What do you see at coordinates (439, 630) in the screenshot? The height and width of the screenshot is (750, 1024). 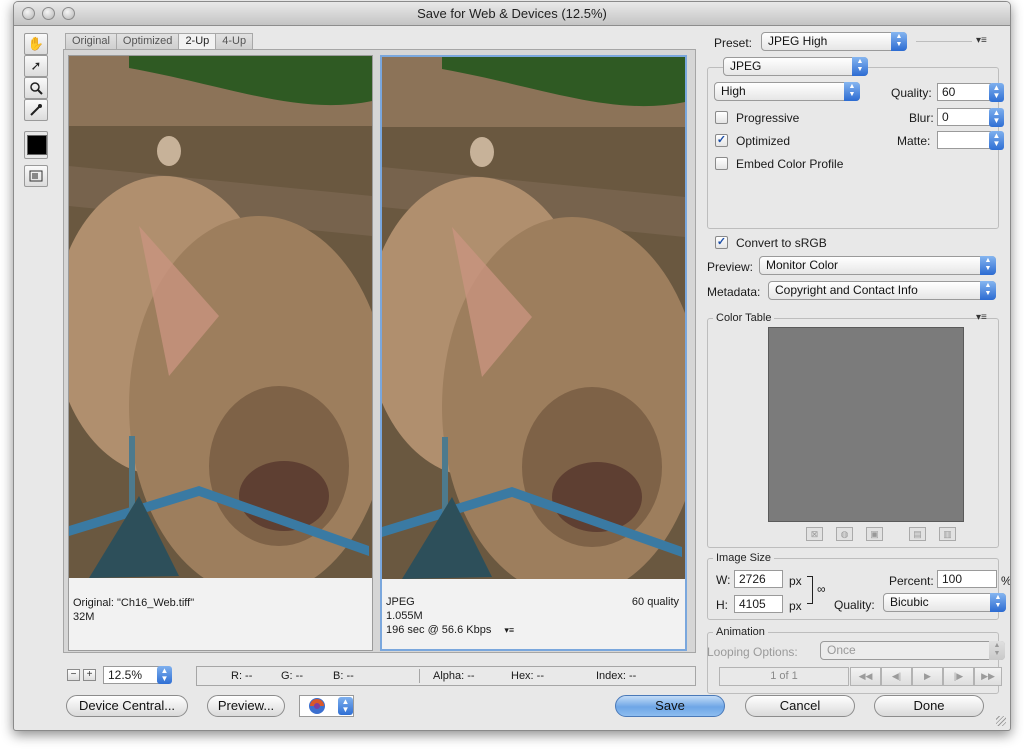 I see `download-time: 196 sec @ 56.6 Kbps` at bounding box center [439, 630].